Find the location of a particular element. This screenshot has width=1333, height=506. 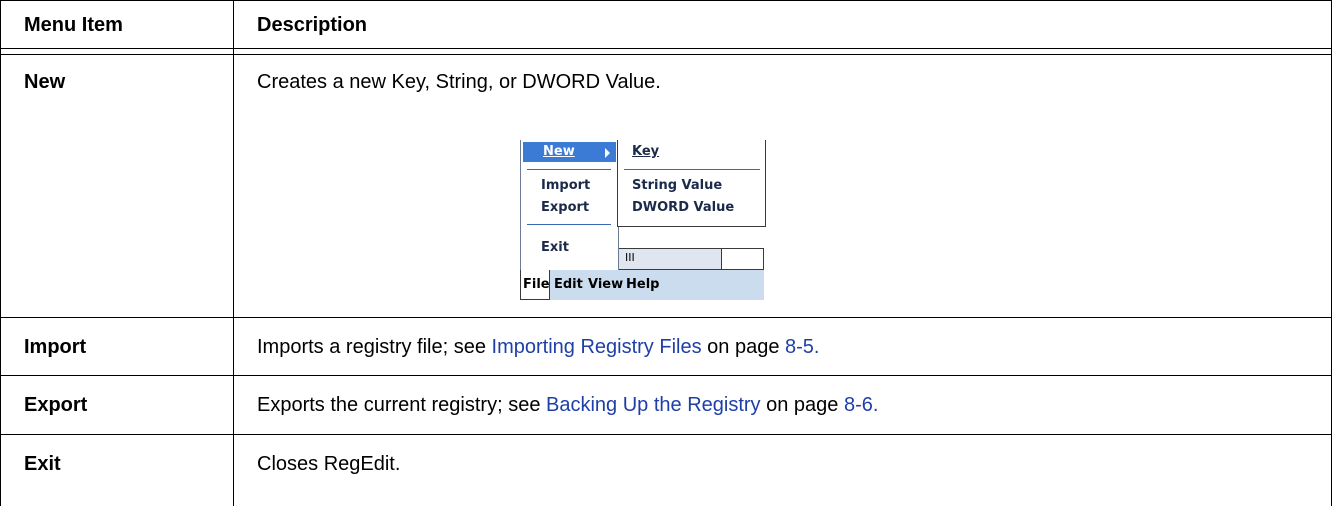

page-8-6-link: 8-6. is located at coordinates (861, 405).